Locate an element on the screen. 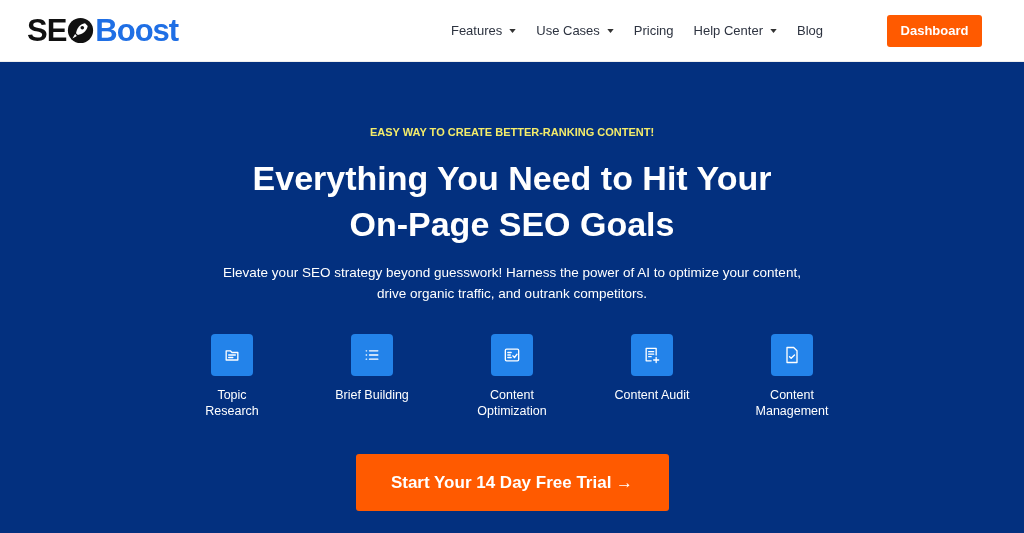 The width and height of the screenshot is (1024, 533). nav-link: Features is located at coordinates (483, 30).